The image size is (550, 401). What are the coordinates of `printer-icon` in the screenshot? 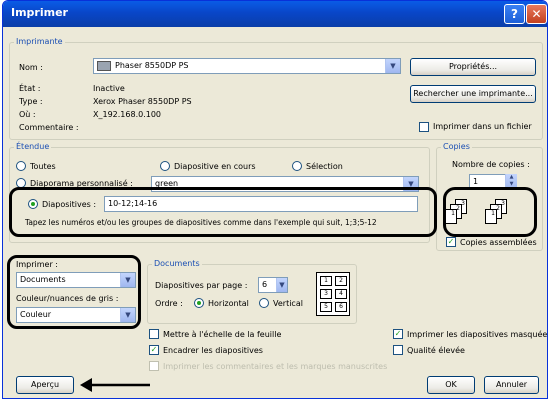 It's located at (104, 65).